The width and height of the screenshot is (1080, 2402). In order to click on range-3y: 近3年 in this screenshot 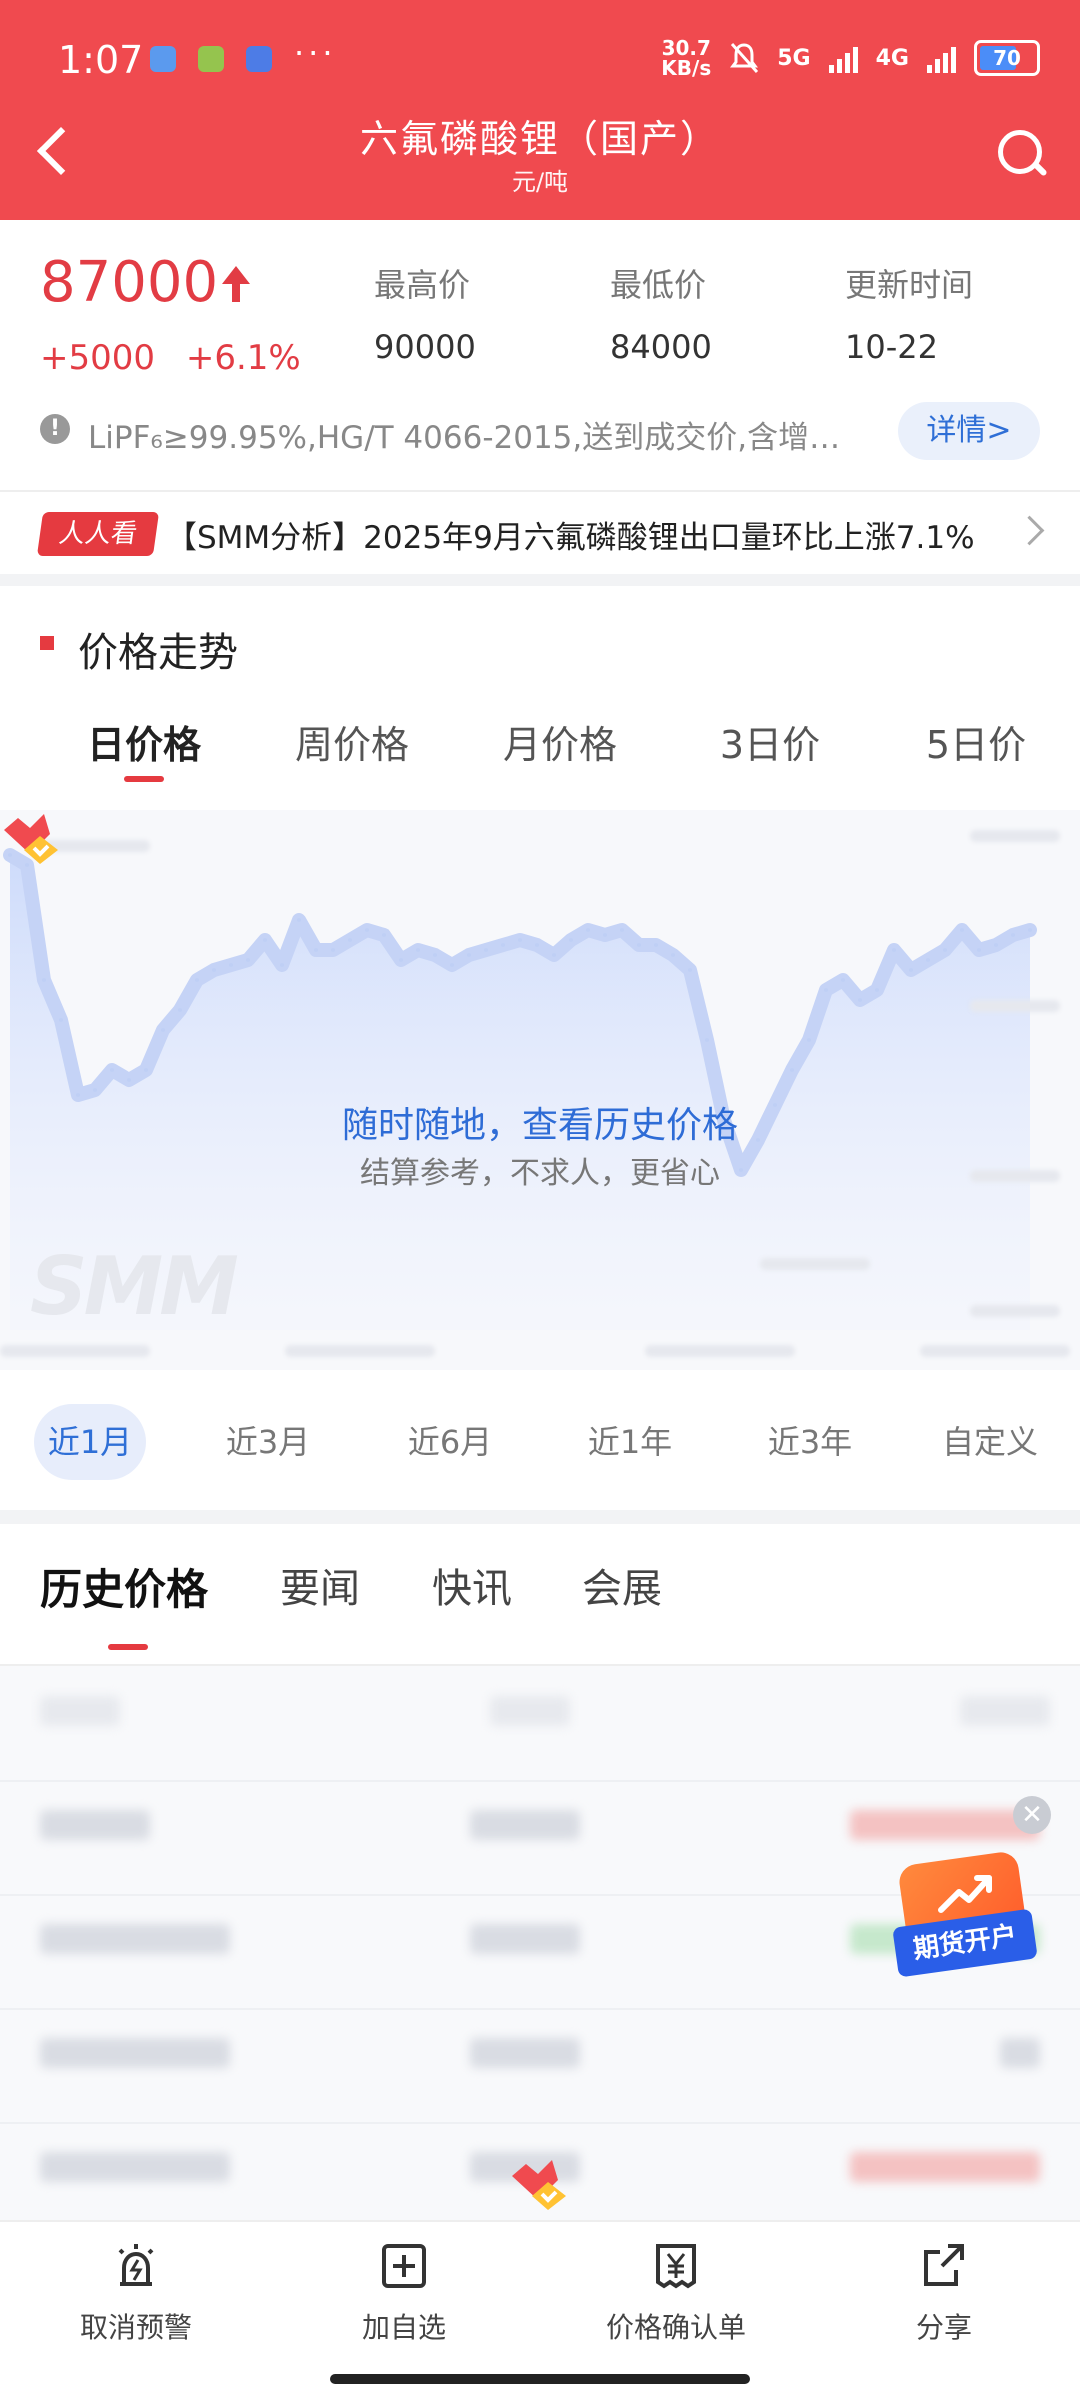, I will do `click(810, 1442)`.